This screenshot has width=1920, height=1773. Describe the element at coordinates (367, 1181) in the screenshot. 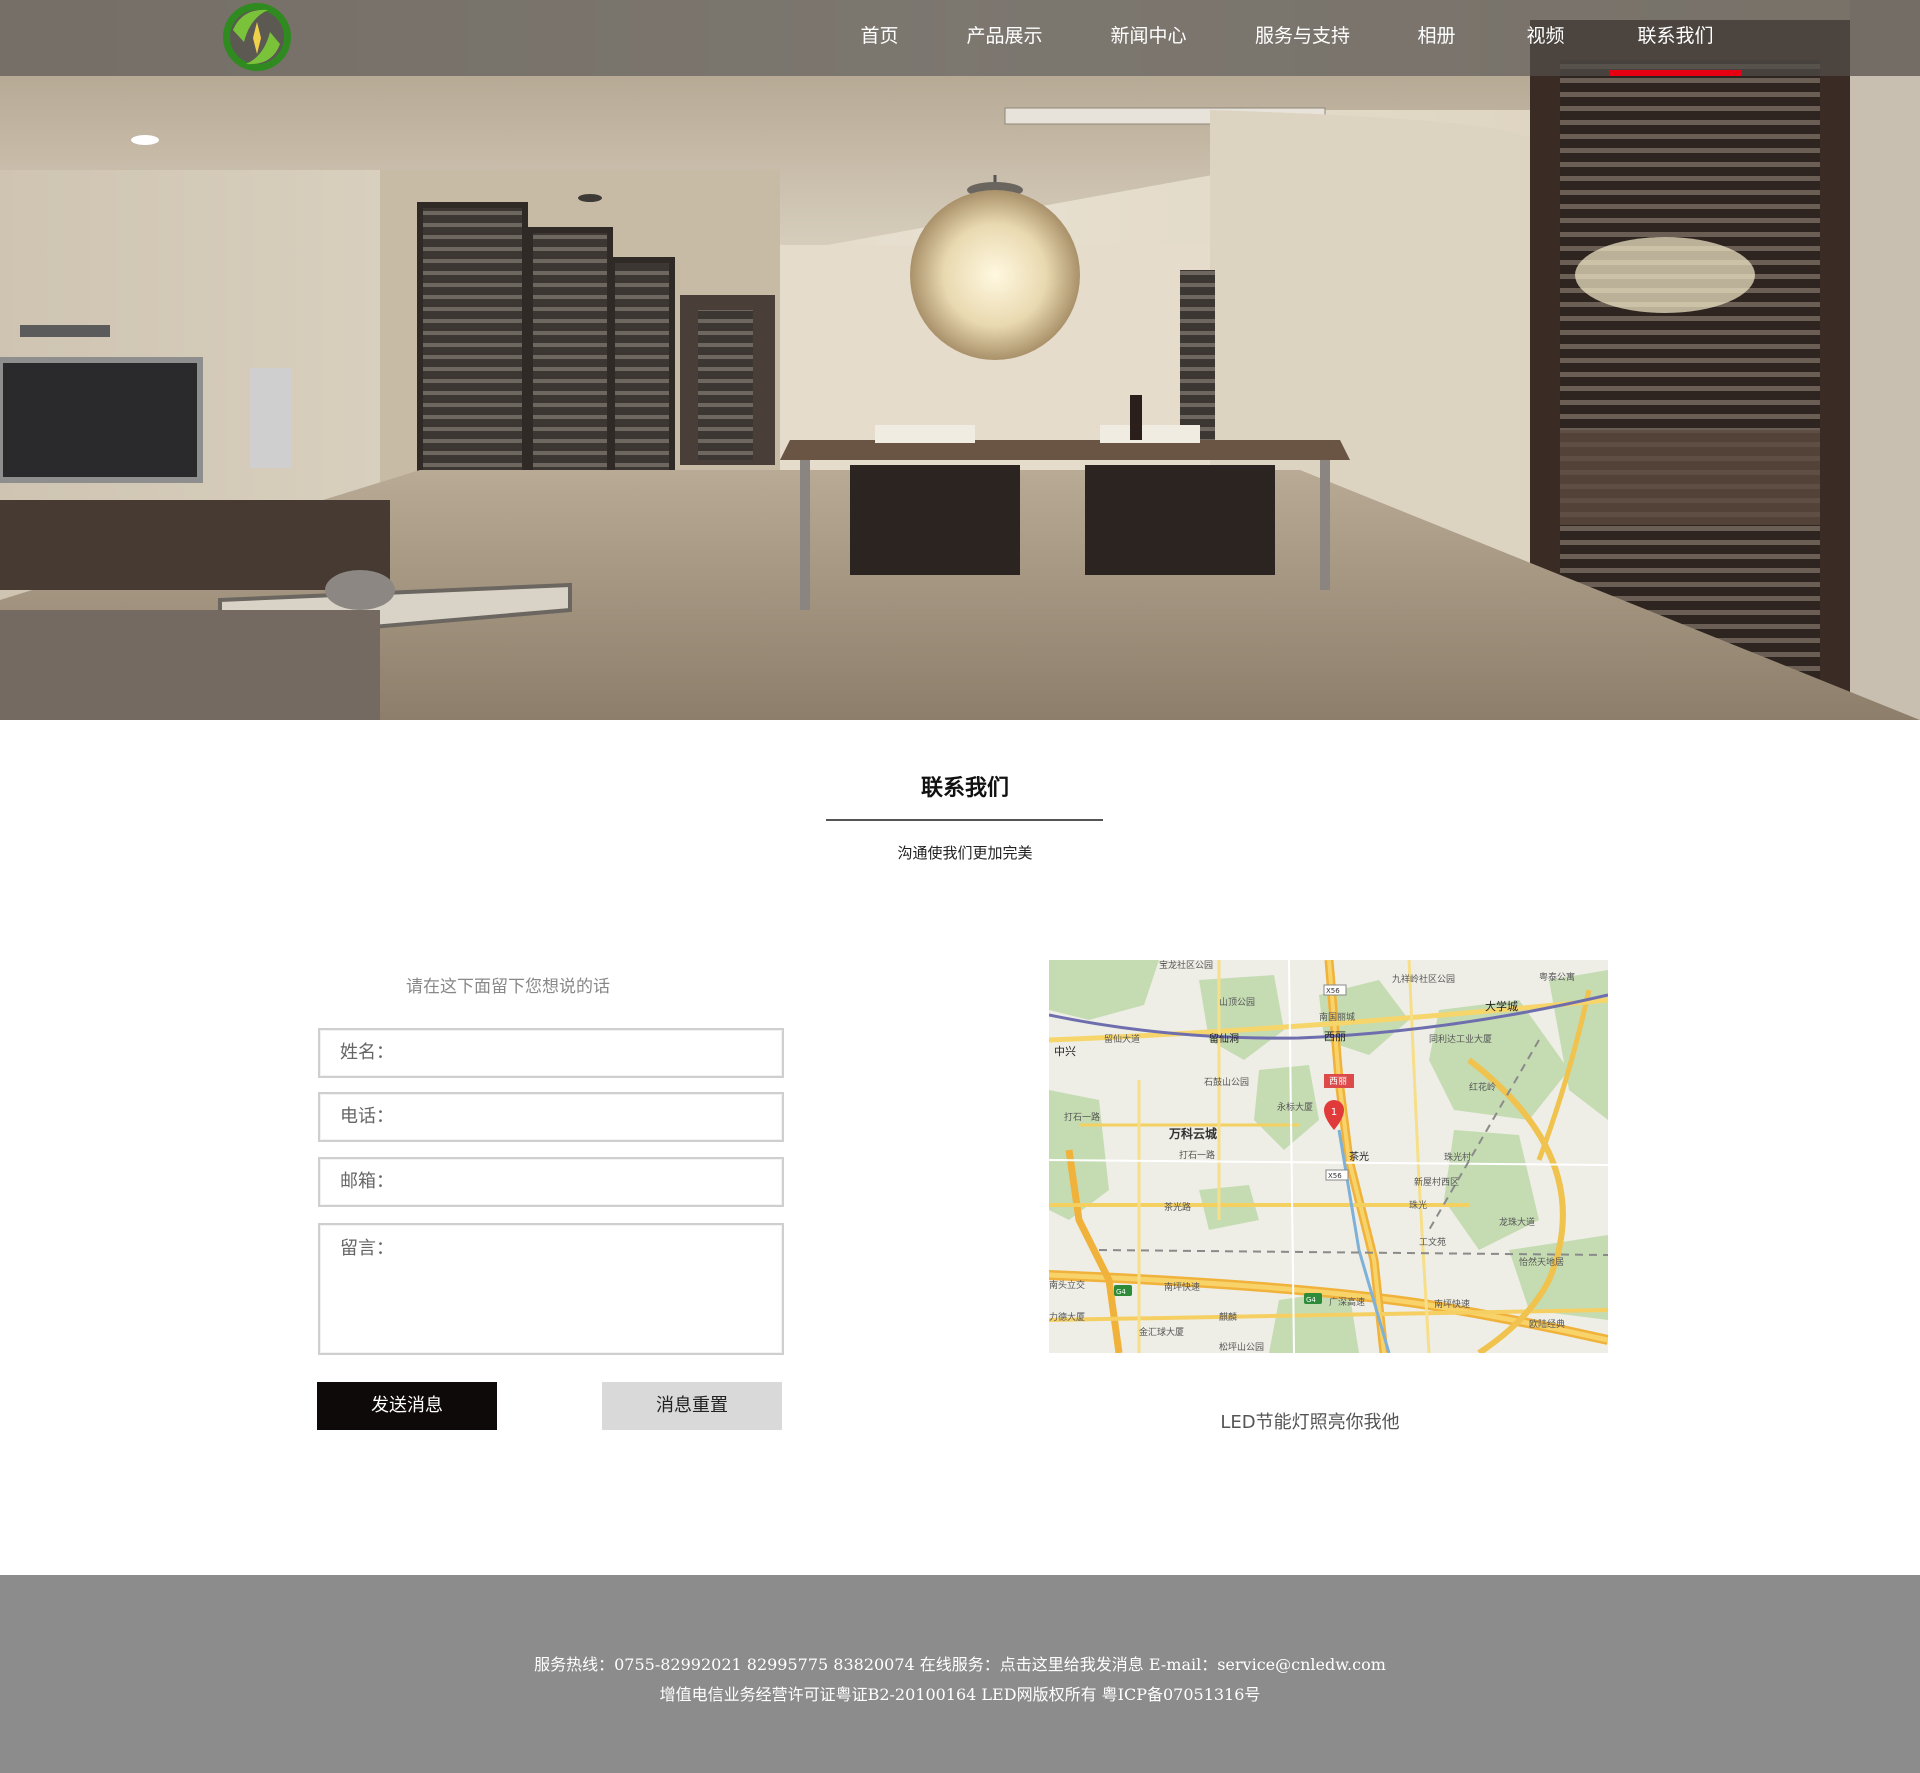

I see `email-label: 邮箱：` at that location.